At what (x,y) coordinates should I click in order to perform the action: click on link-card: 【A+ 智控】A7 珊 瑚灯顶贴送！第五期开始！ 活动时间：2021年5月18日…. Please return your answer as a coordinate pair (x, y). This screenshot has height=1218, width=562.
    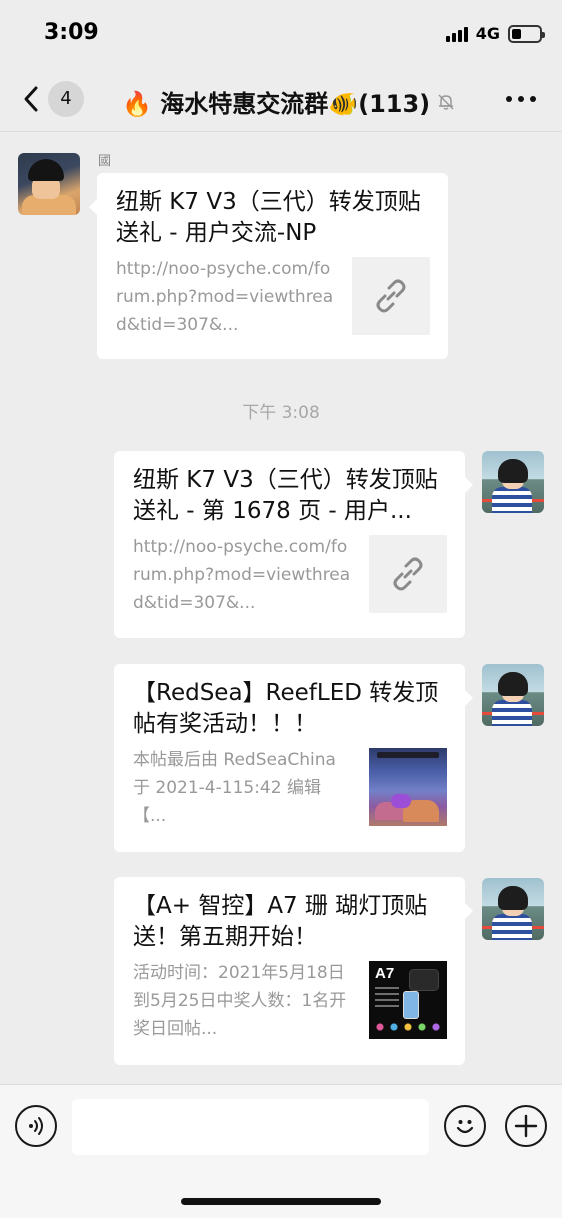
    Looking at the image, I should click on (293, 971).